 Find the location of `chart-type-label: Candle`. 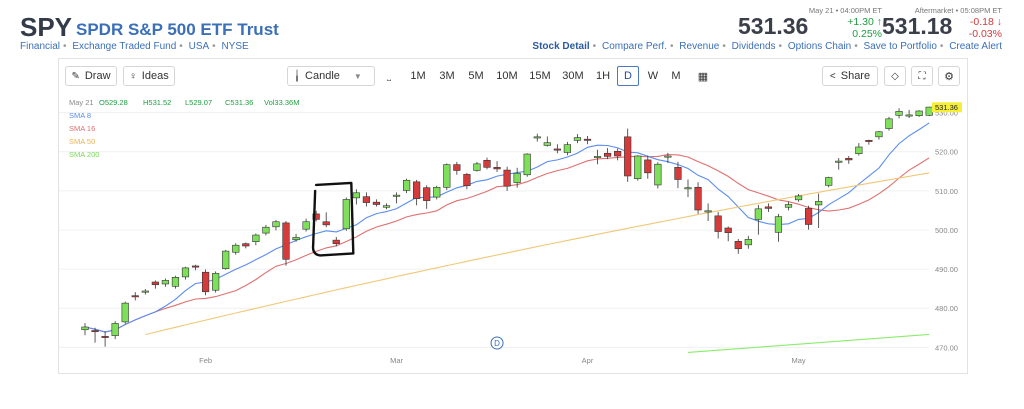

chart-type-label: Candle is located at coordinates (322, 76).